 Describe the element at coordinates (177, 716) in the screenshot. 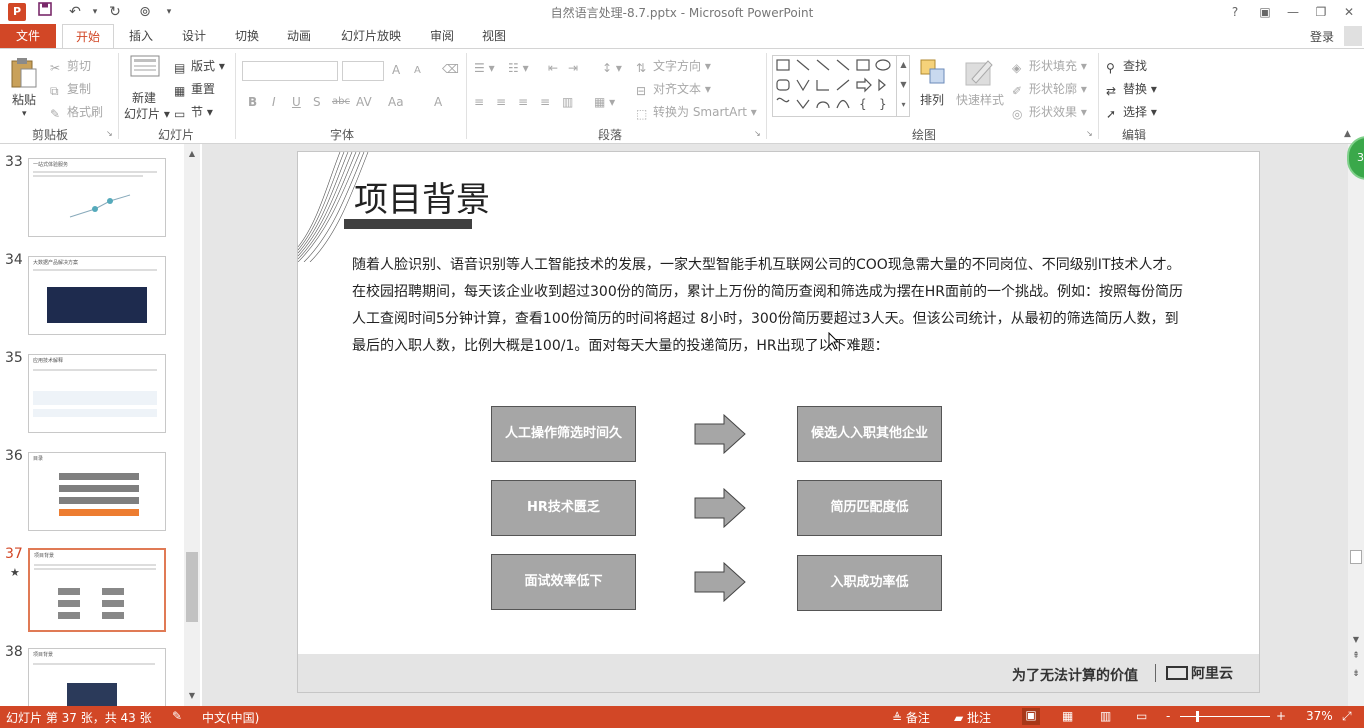

I see `spell-check-icon: ✎` at that location.